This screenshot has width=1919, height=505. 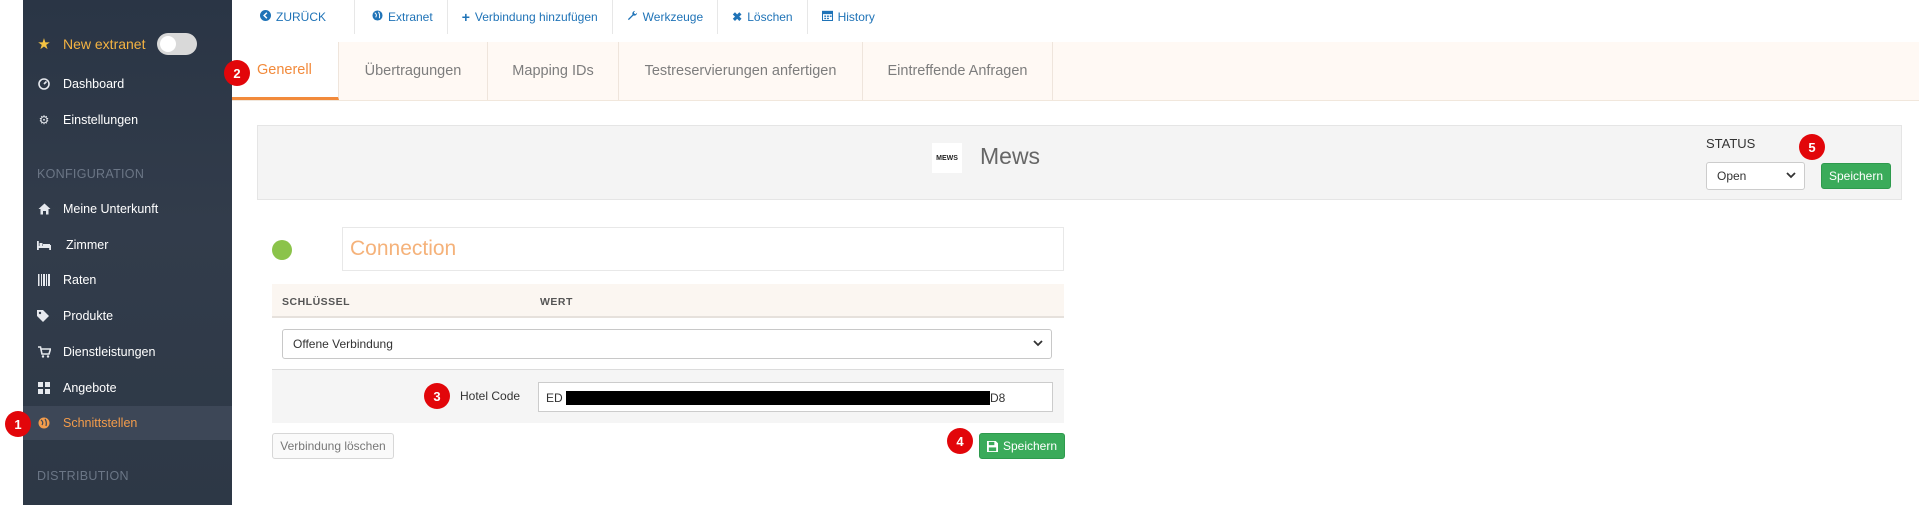 I want to click on arrow-left-circle-icon, so click(x=265, y=17).